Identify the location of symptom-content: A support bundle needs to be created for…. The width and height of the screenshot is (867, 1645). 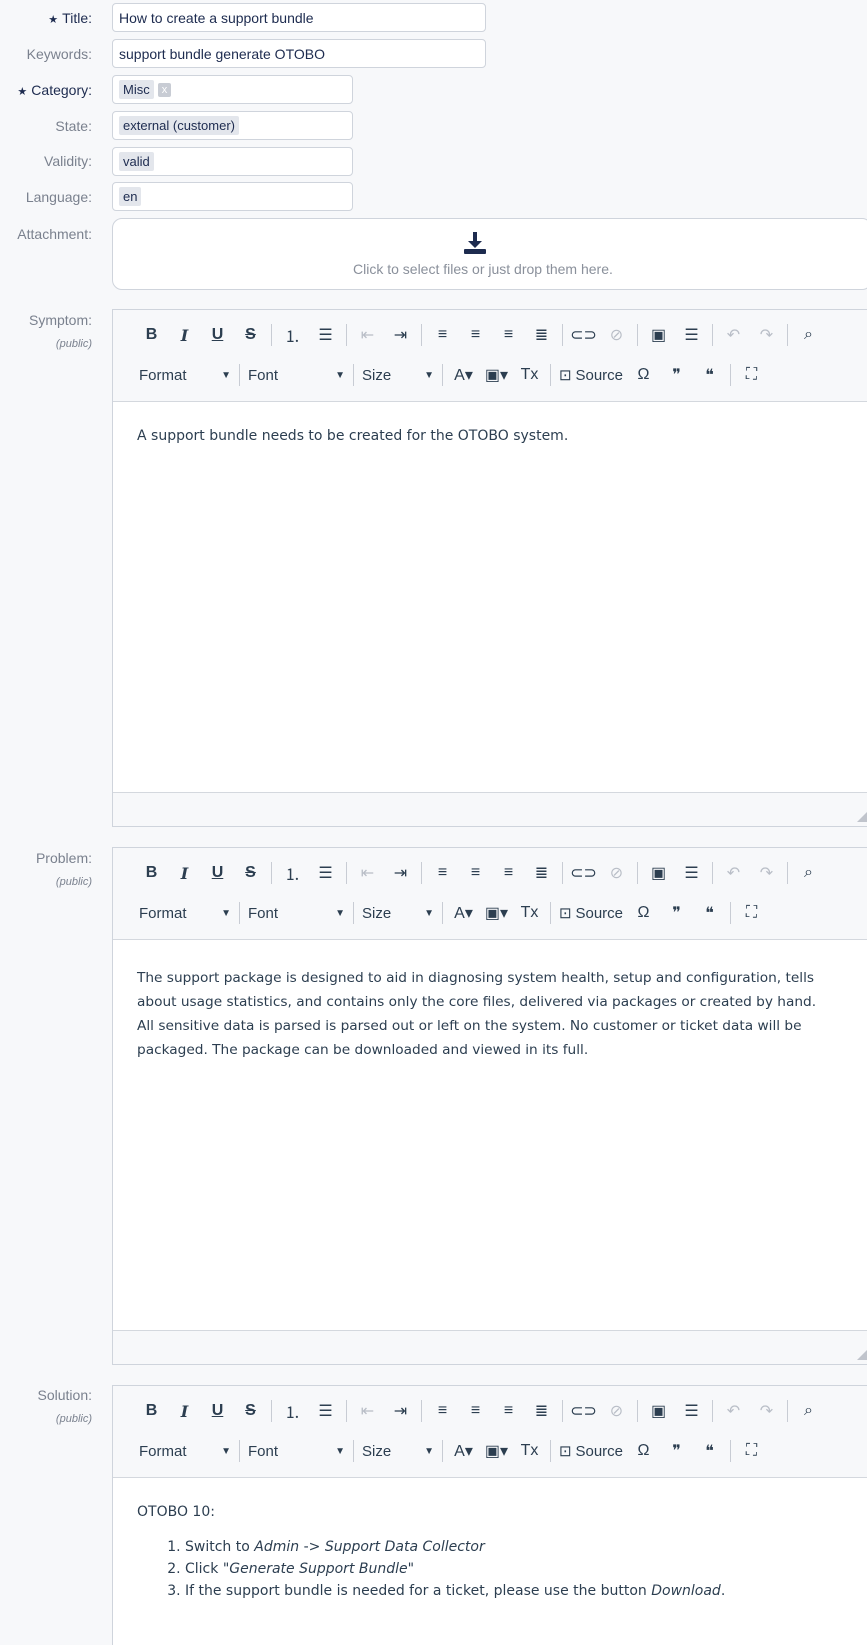
(490, 436).